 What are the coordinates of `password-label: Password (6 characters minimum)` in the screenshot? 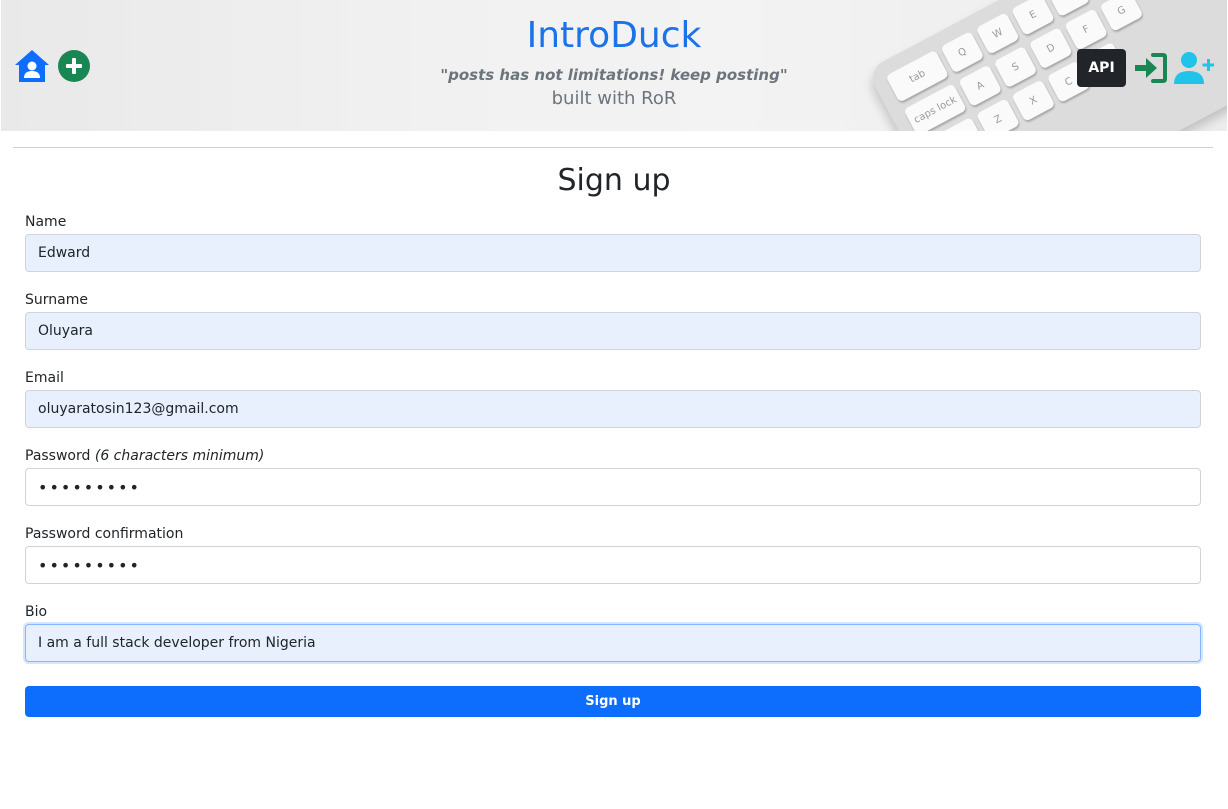 It's located at (613, 457).